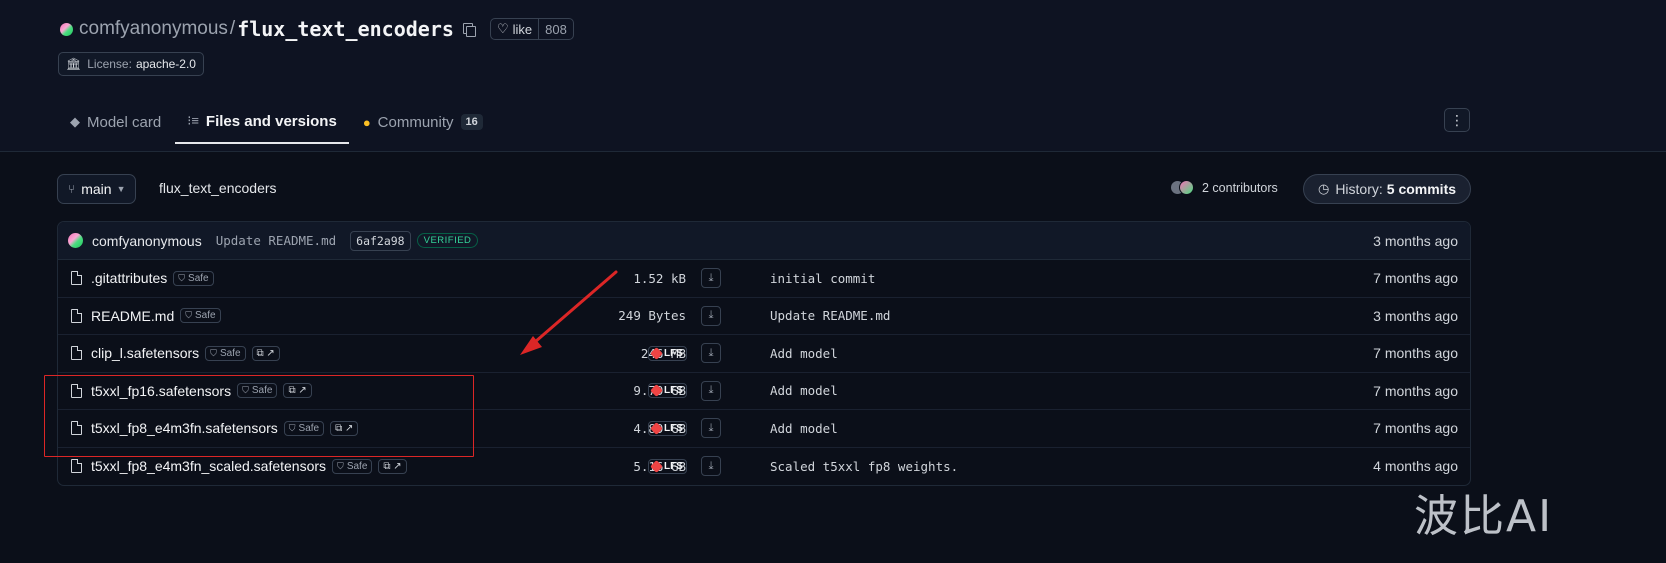 This screenshot has width=1666, height=563. What do you see at coordinates (864, 466) in the screenshot?
I see `file-commit-message: Scaled t5xxl fp8 weights.` at bounding box center [864, 466].